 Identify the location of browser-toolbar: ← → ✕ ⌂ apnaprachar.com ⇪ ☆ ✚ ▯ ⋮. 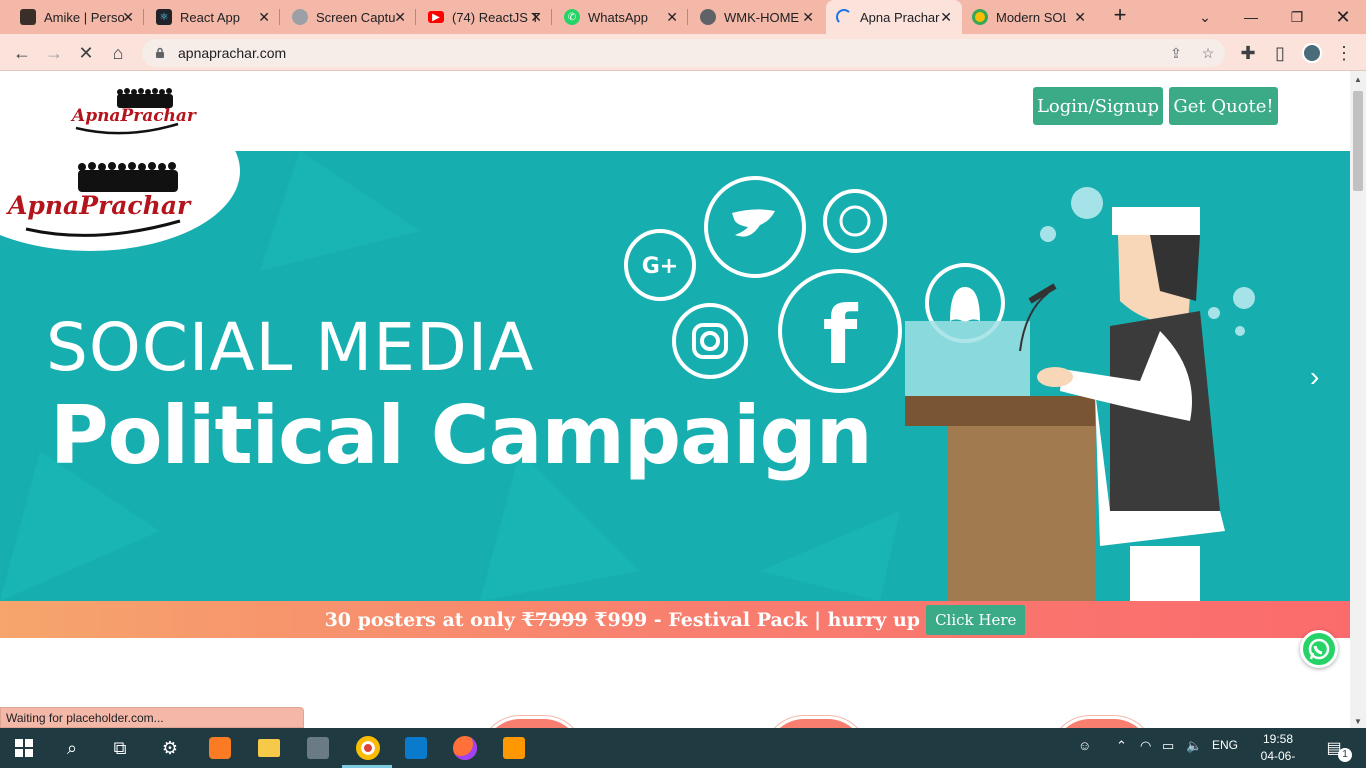
(683, 52).